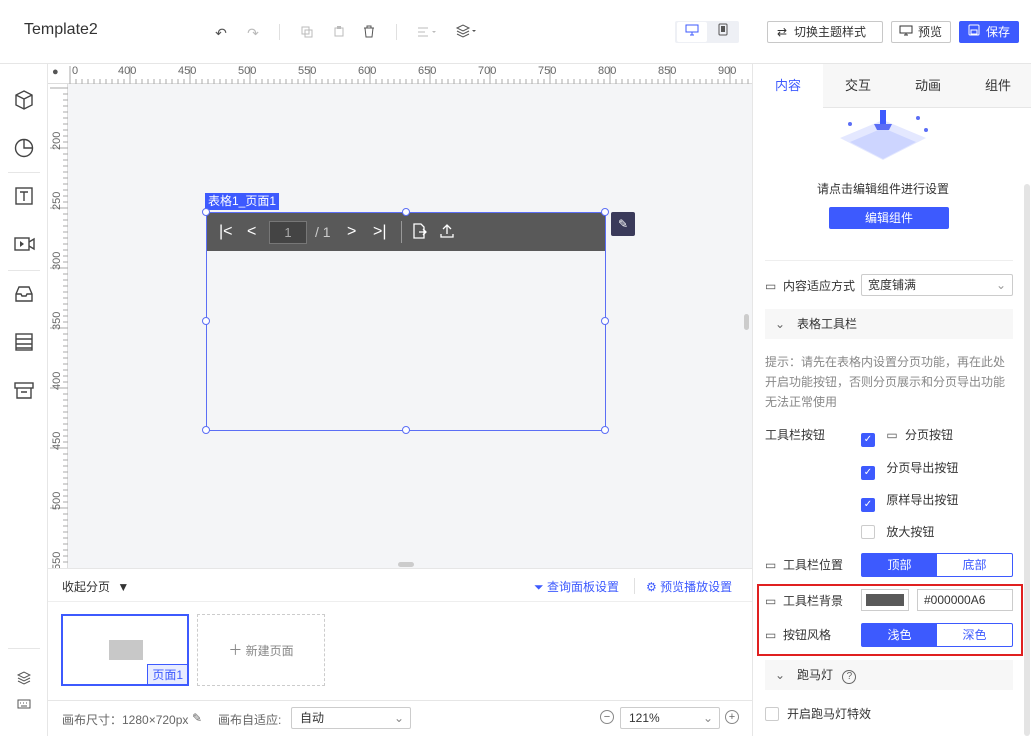  What do you see at coordinates (369, 33) in the screenshot?
I see `delete-icon` at bounding box center [369, 33].